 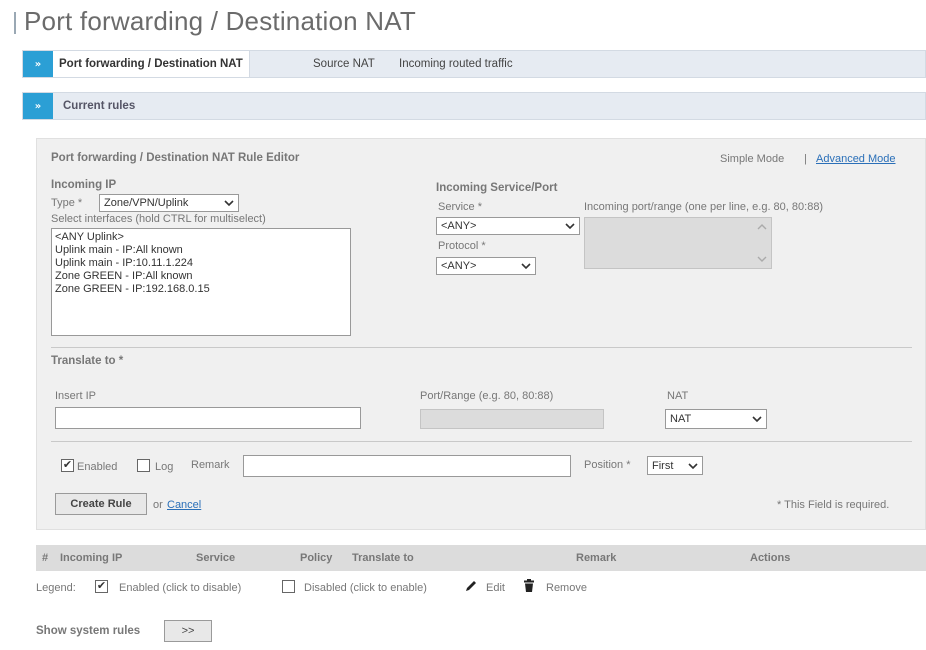 I want to click on page-title: Port forwarding / Destination NAT, so click(x=220, y=21).